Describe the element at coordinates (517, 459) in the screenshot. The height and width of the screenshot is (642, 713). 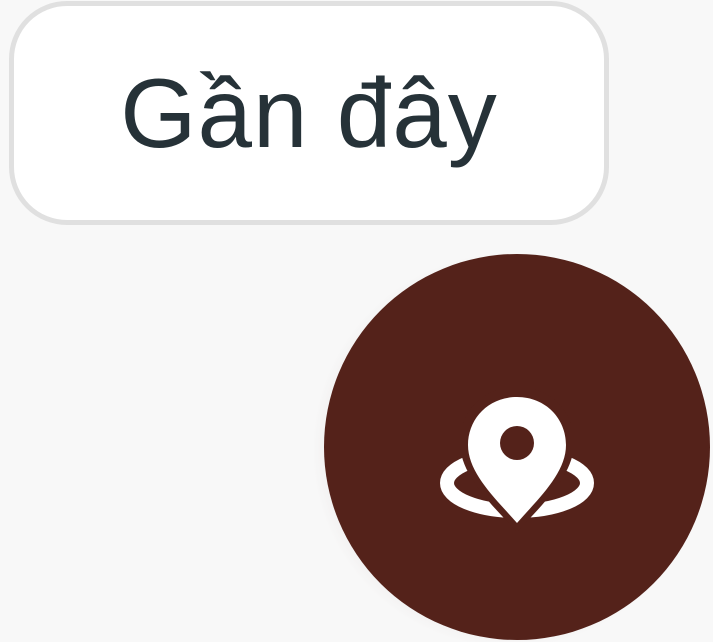
I see `location-pin-icon` at that location.